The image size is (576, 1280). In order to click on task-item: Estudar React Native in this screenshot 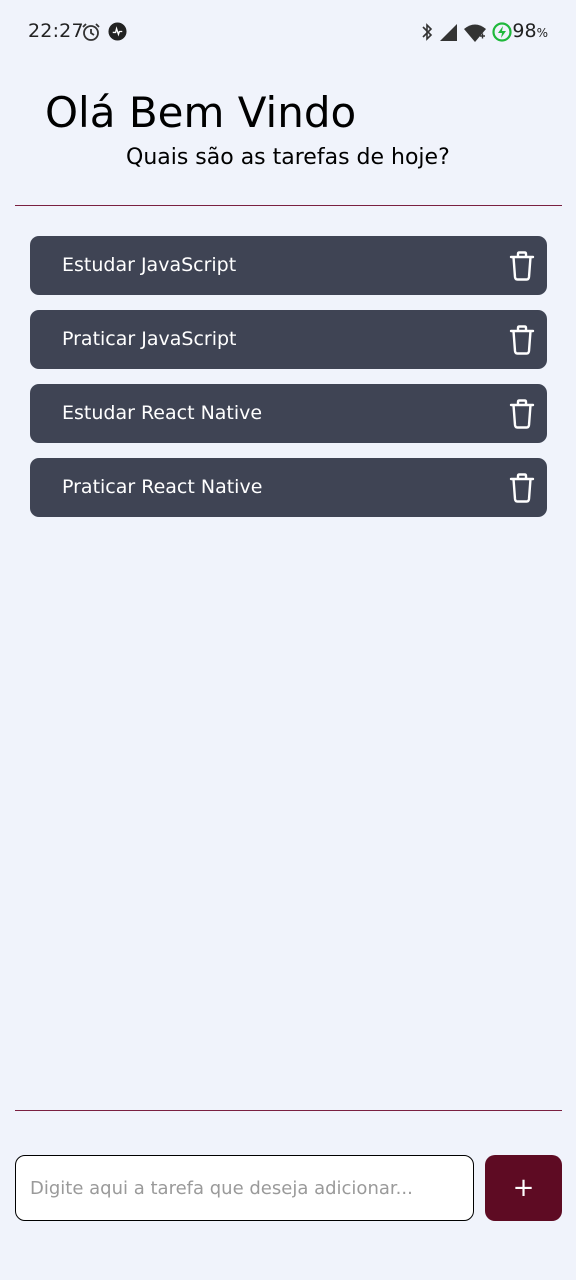, I will do `click(288, 413)`.